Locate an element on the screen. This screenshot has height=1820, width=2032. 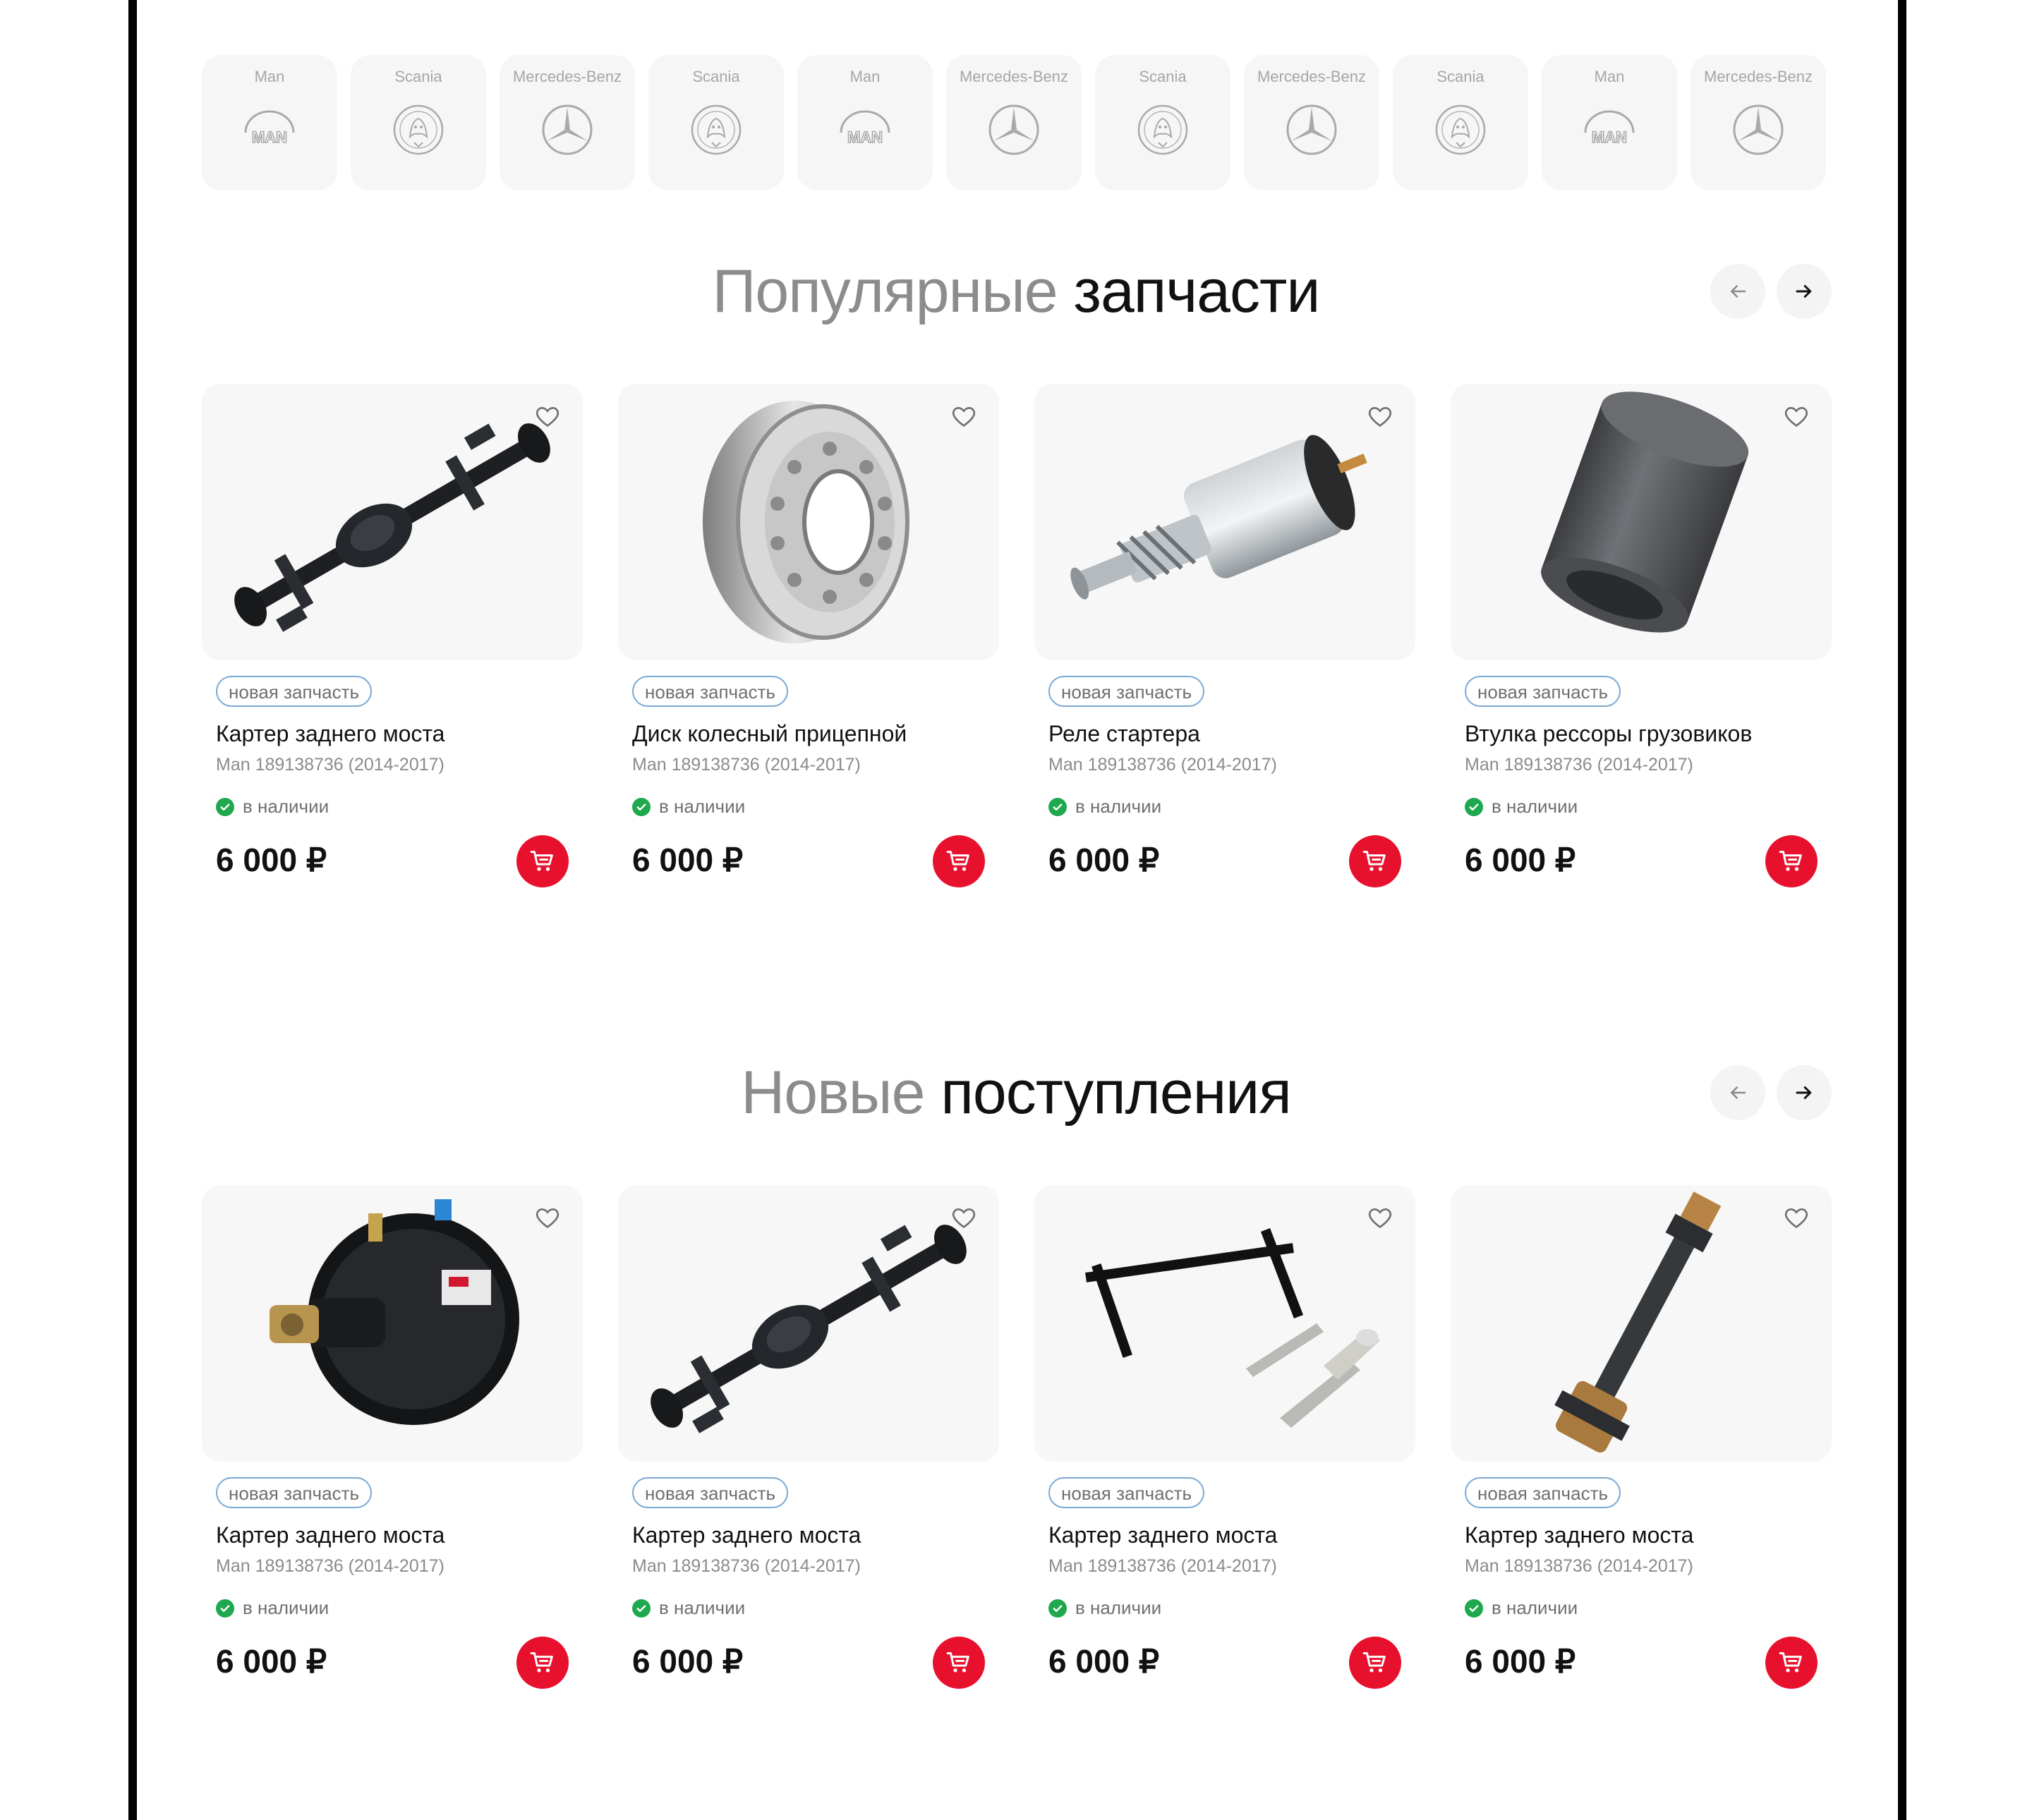
product-name: Диск колесный прицепной is located at coordinates (769, 734).